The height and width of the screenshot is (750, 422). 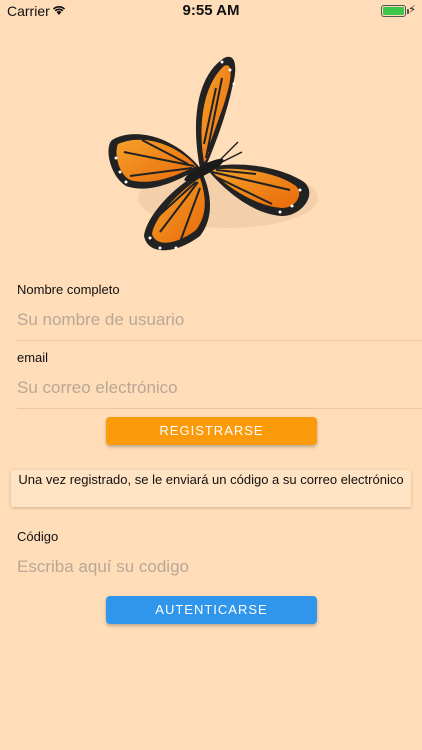 I want to click on battery-fill, so click(x=393, y=11).